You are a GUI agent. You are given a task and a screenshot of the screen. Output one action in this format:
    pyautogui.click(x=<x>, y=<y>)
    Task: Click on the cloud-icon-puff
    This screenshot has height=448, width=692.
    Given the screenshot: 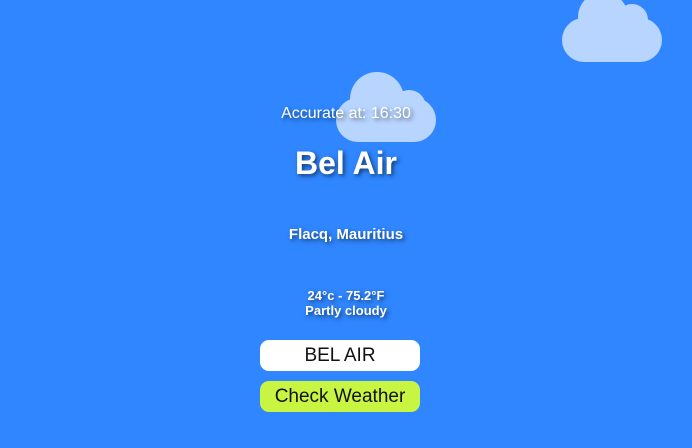 What is the action you would take?
    pyautogui.click(x=632, y=20)
    